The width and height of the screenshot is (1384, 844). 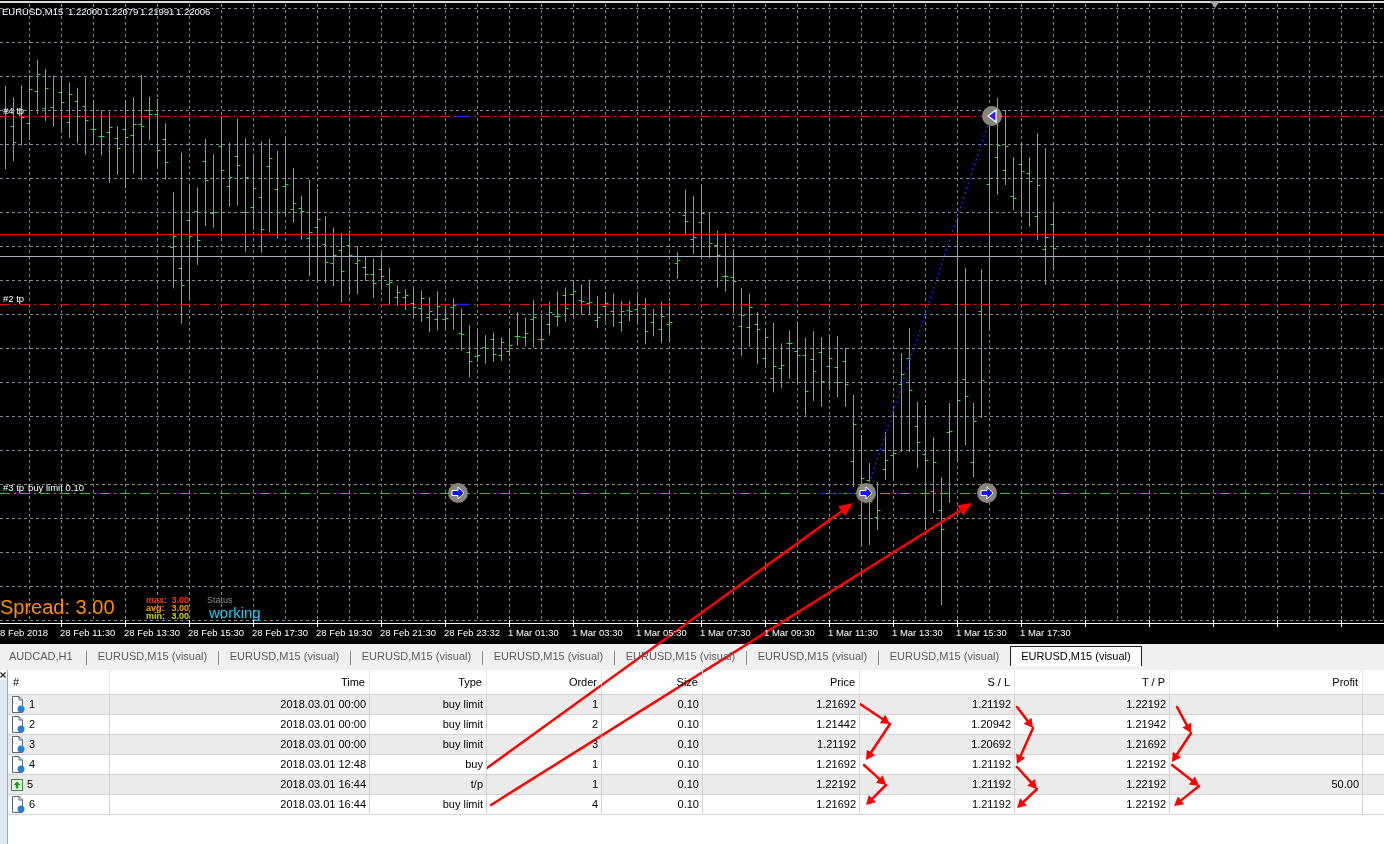 What do you see at coordinates (33, 11) in the screenshot?
I see `symbol-label: EURUSD,M15` at bounding box center [33, 11].